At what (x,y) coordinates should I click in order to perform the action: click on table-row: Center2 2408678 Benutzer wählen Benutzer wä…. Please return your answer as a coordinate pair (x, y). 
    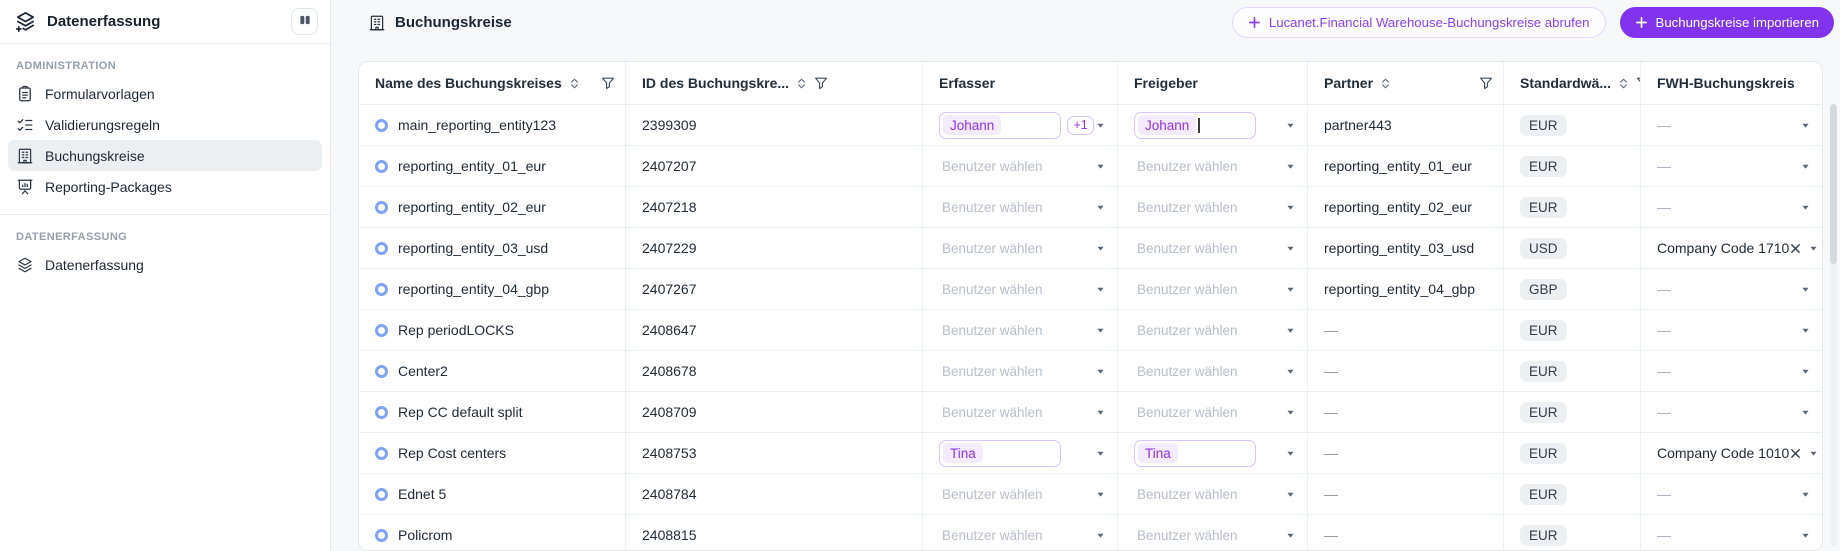
    Looking at the image, I should click on (1090, 371).